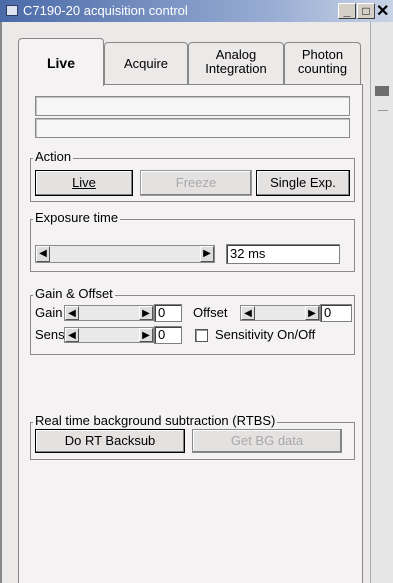 Image resolution: width=393 pixels, height=583 pixels. I want to click on close-icon: ✕, so click(382, 11).